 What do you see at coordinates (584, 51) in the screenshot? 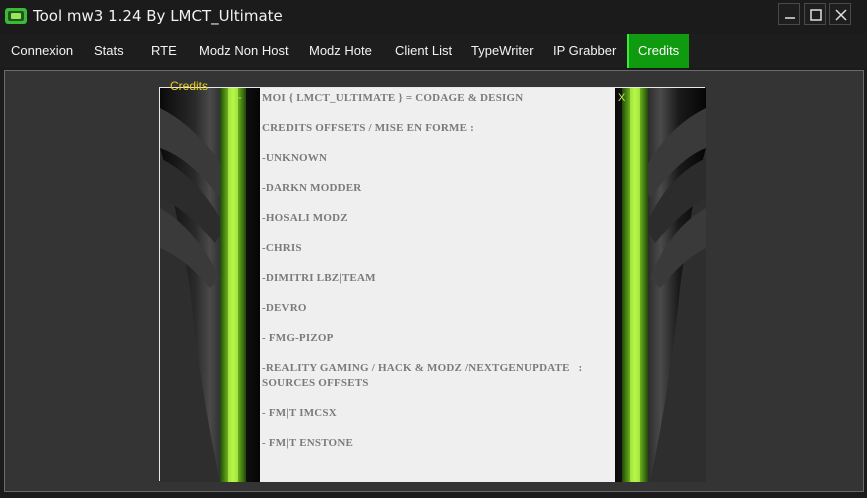
I see `tab-ip-grabber: IP Grabber` at bounding box center [584, 51].